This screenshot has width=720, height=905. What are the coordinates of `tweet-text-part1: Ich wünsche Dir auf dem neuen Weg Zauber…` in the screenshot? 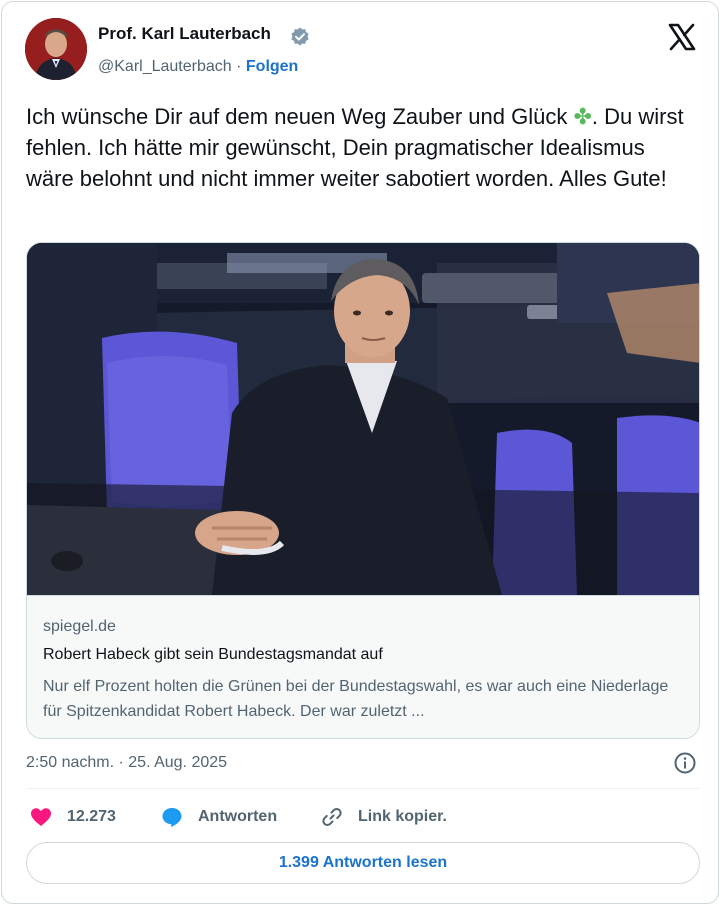 It's located at (300, 116).